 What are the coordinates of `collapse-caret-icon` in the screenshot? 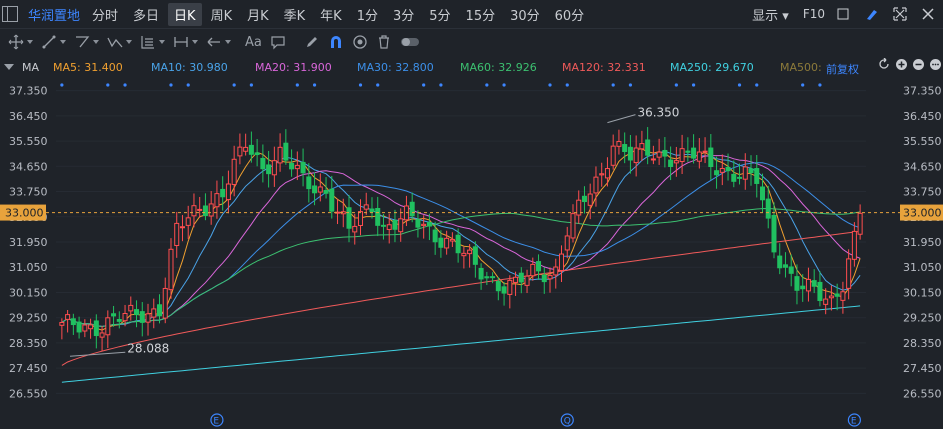 It's located at (9, 67).